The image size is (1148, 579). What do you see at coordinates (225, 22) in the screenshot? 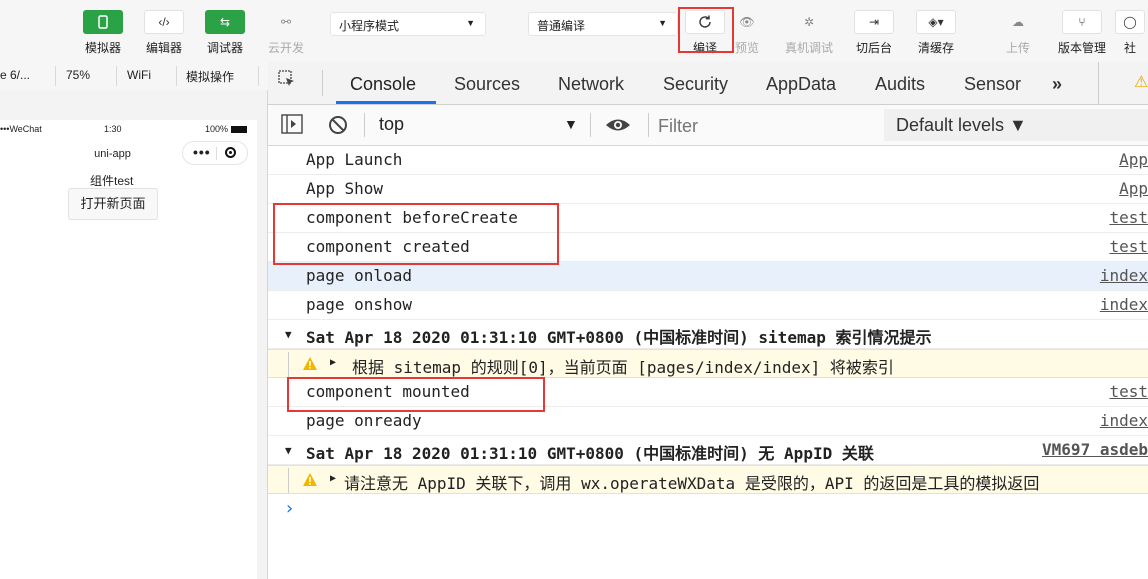
I see `debug-arrows-icon: ⇆` at bounding box center [225, 22].